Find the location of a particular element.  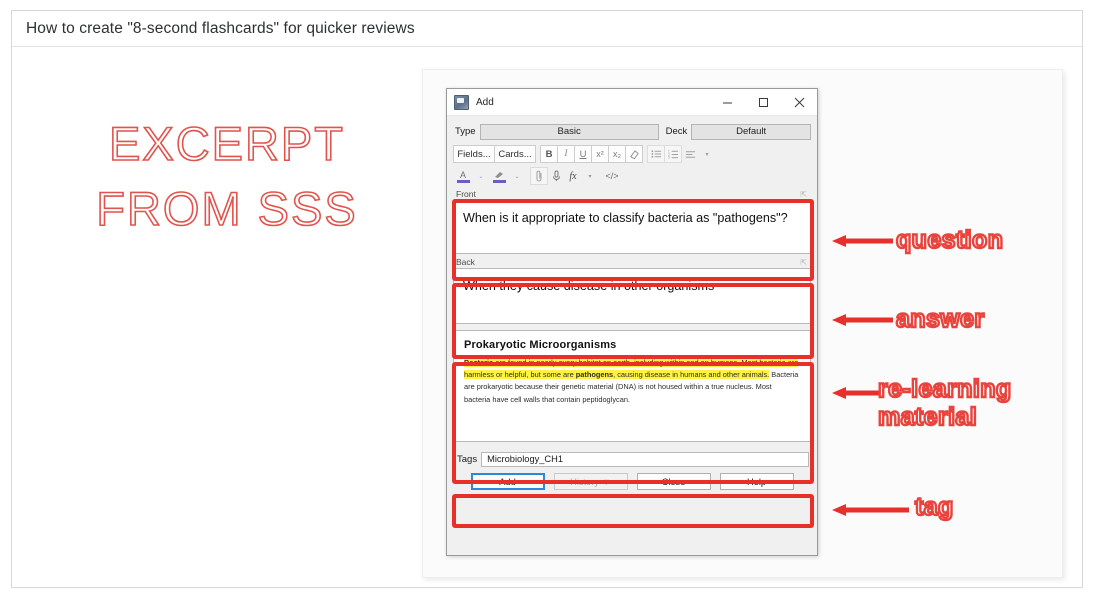

watermark-line-2: FROM SSS is located at coordinates (226, 208).